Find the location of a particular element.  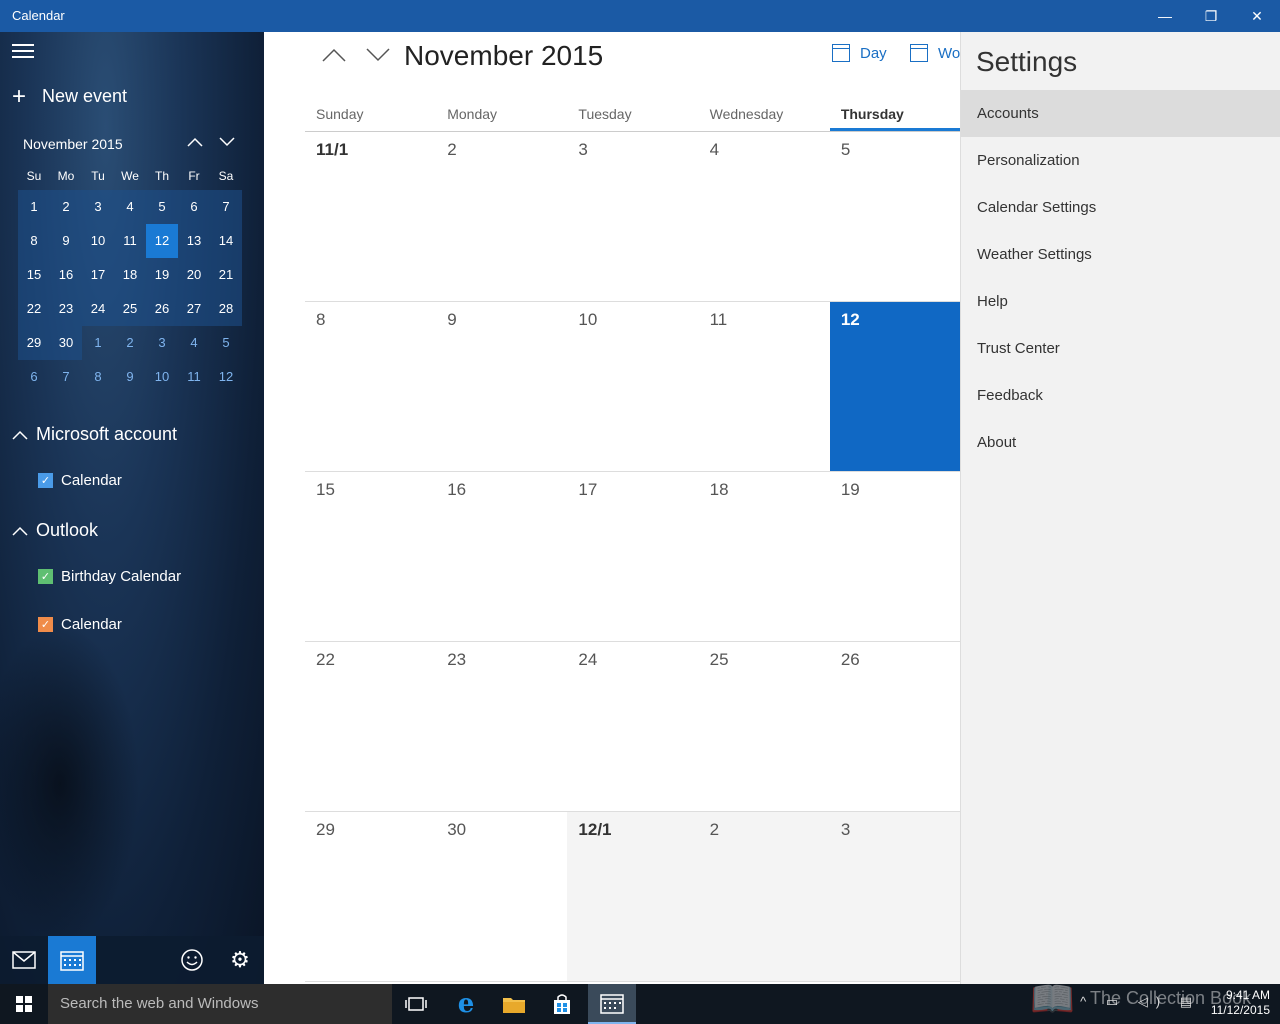

mini-calendar-day: 25 is located at coordinates (130, 309).